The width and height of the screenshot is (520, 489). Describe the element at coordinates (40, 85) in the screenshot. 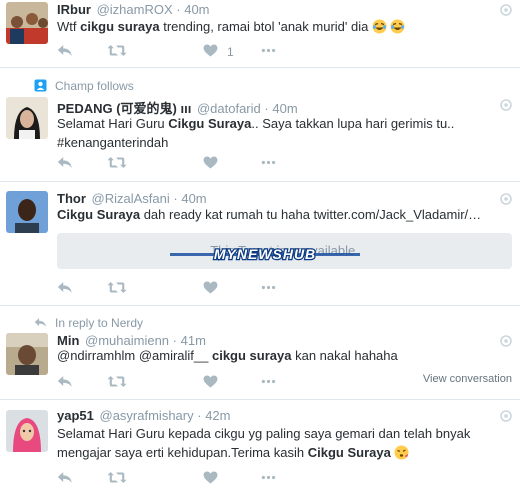

I see `follow-icon` at that location.